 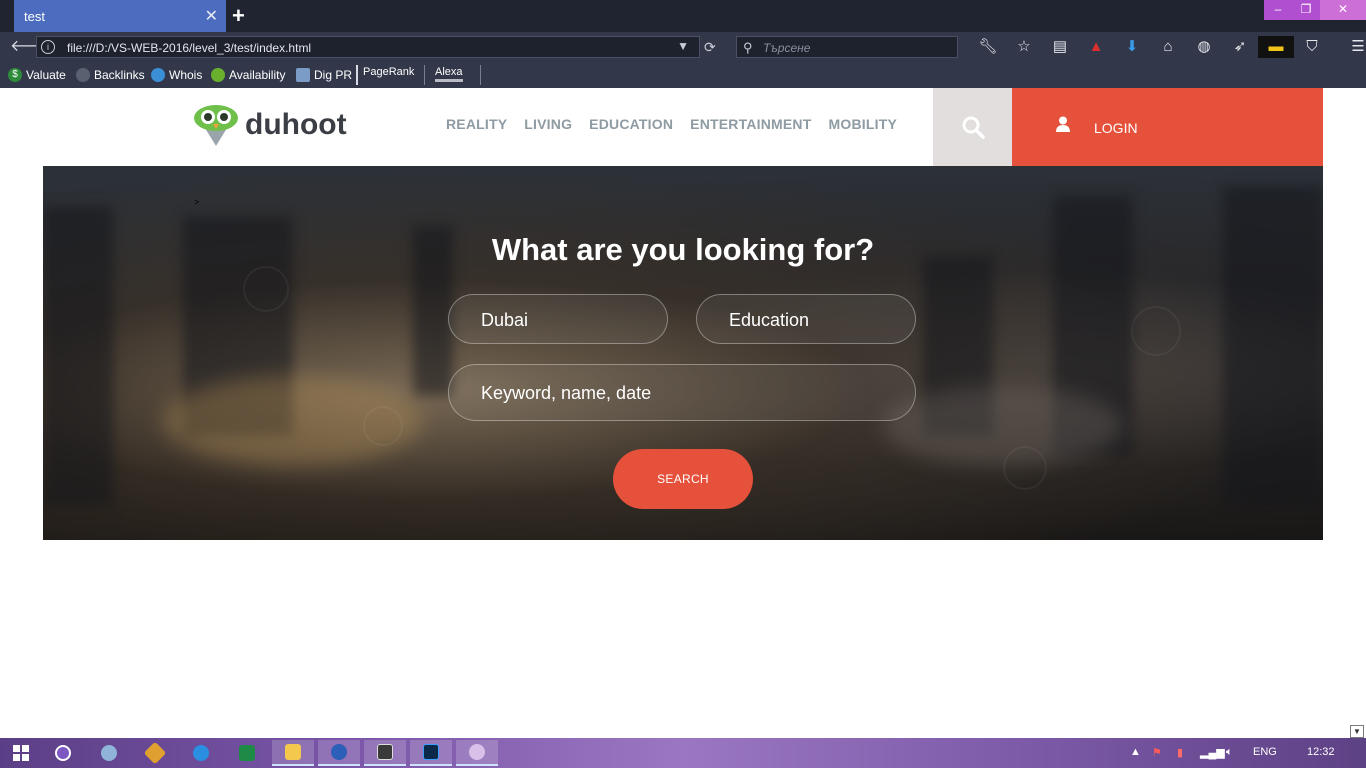 I want to click on info-icon: i, so click(x=48, y=47).